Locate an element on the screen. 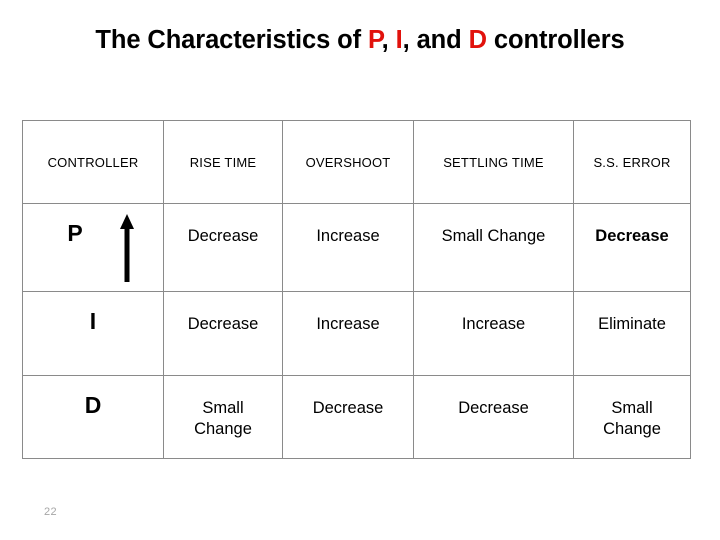  table-row: I Decrease Increase Increase Eliminate is located at coordinates (356, 333).